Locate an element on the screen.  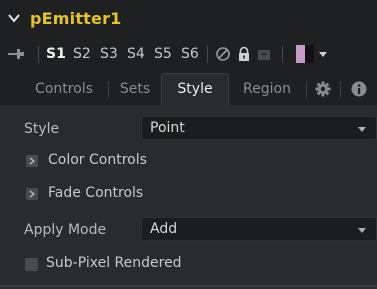
tab-sets: Sets is located at coordinates (135, 89).